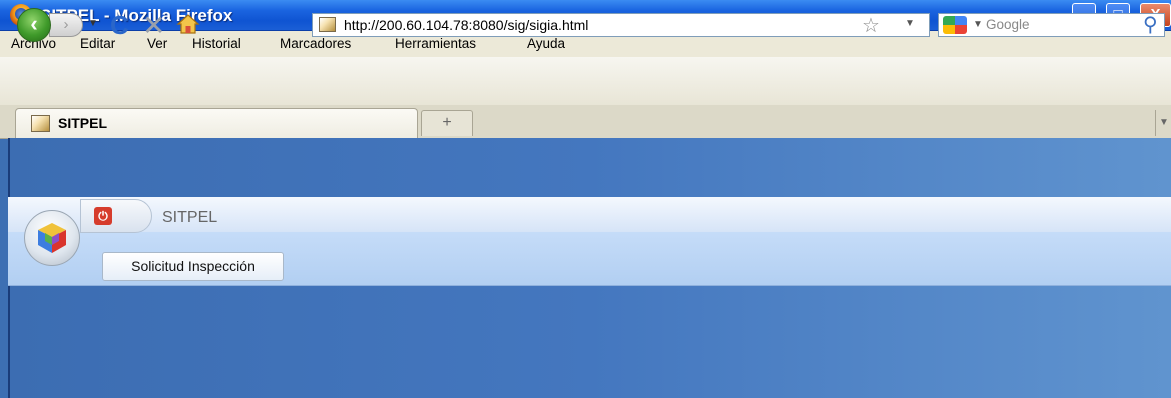 The image size is (1171, 398). I want to click on forward-button: ›, so click(66, 25).